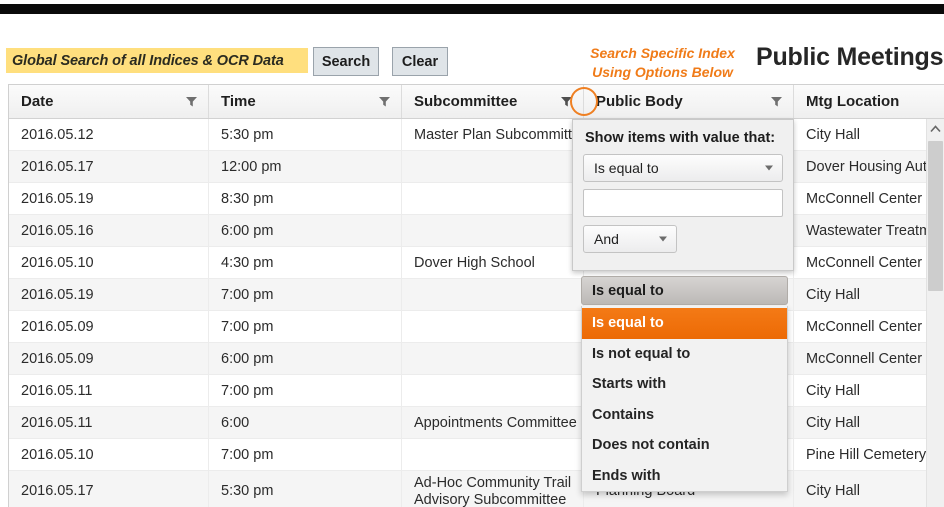 Image resolution: width=944 pixels, height=507 pixels. What do you see at coordinates (626, 168) in the screenshot?
I see `filter-operator-1-value: Is equal to` at bounding box center [626, 168].